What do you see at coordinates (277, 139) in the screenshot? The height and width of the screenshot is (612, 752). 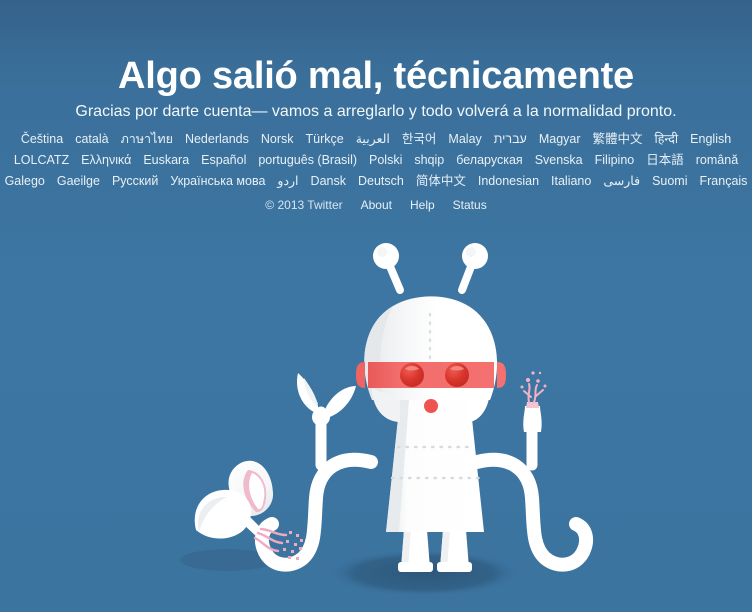 I see `language-link: Norsk` at bounding box center [277, 139].